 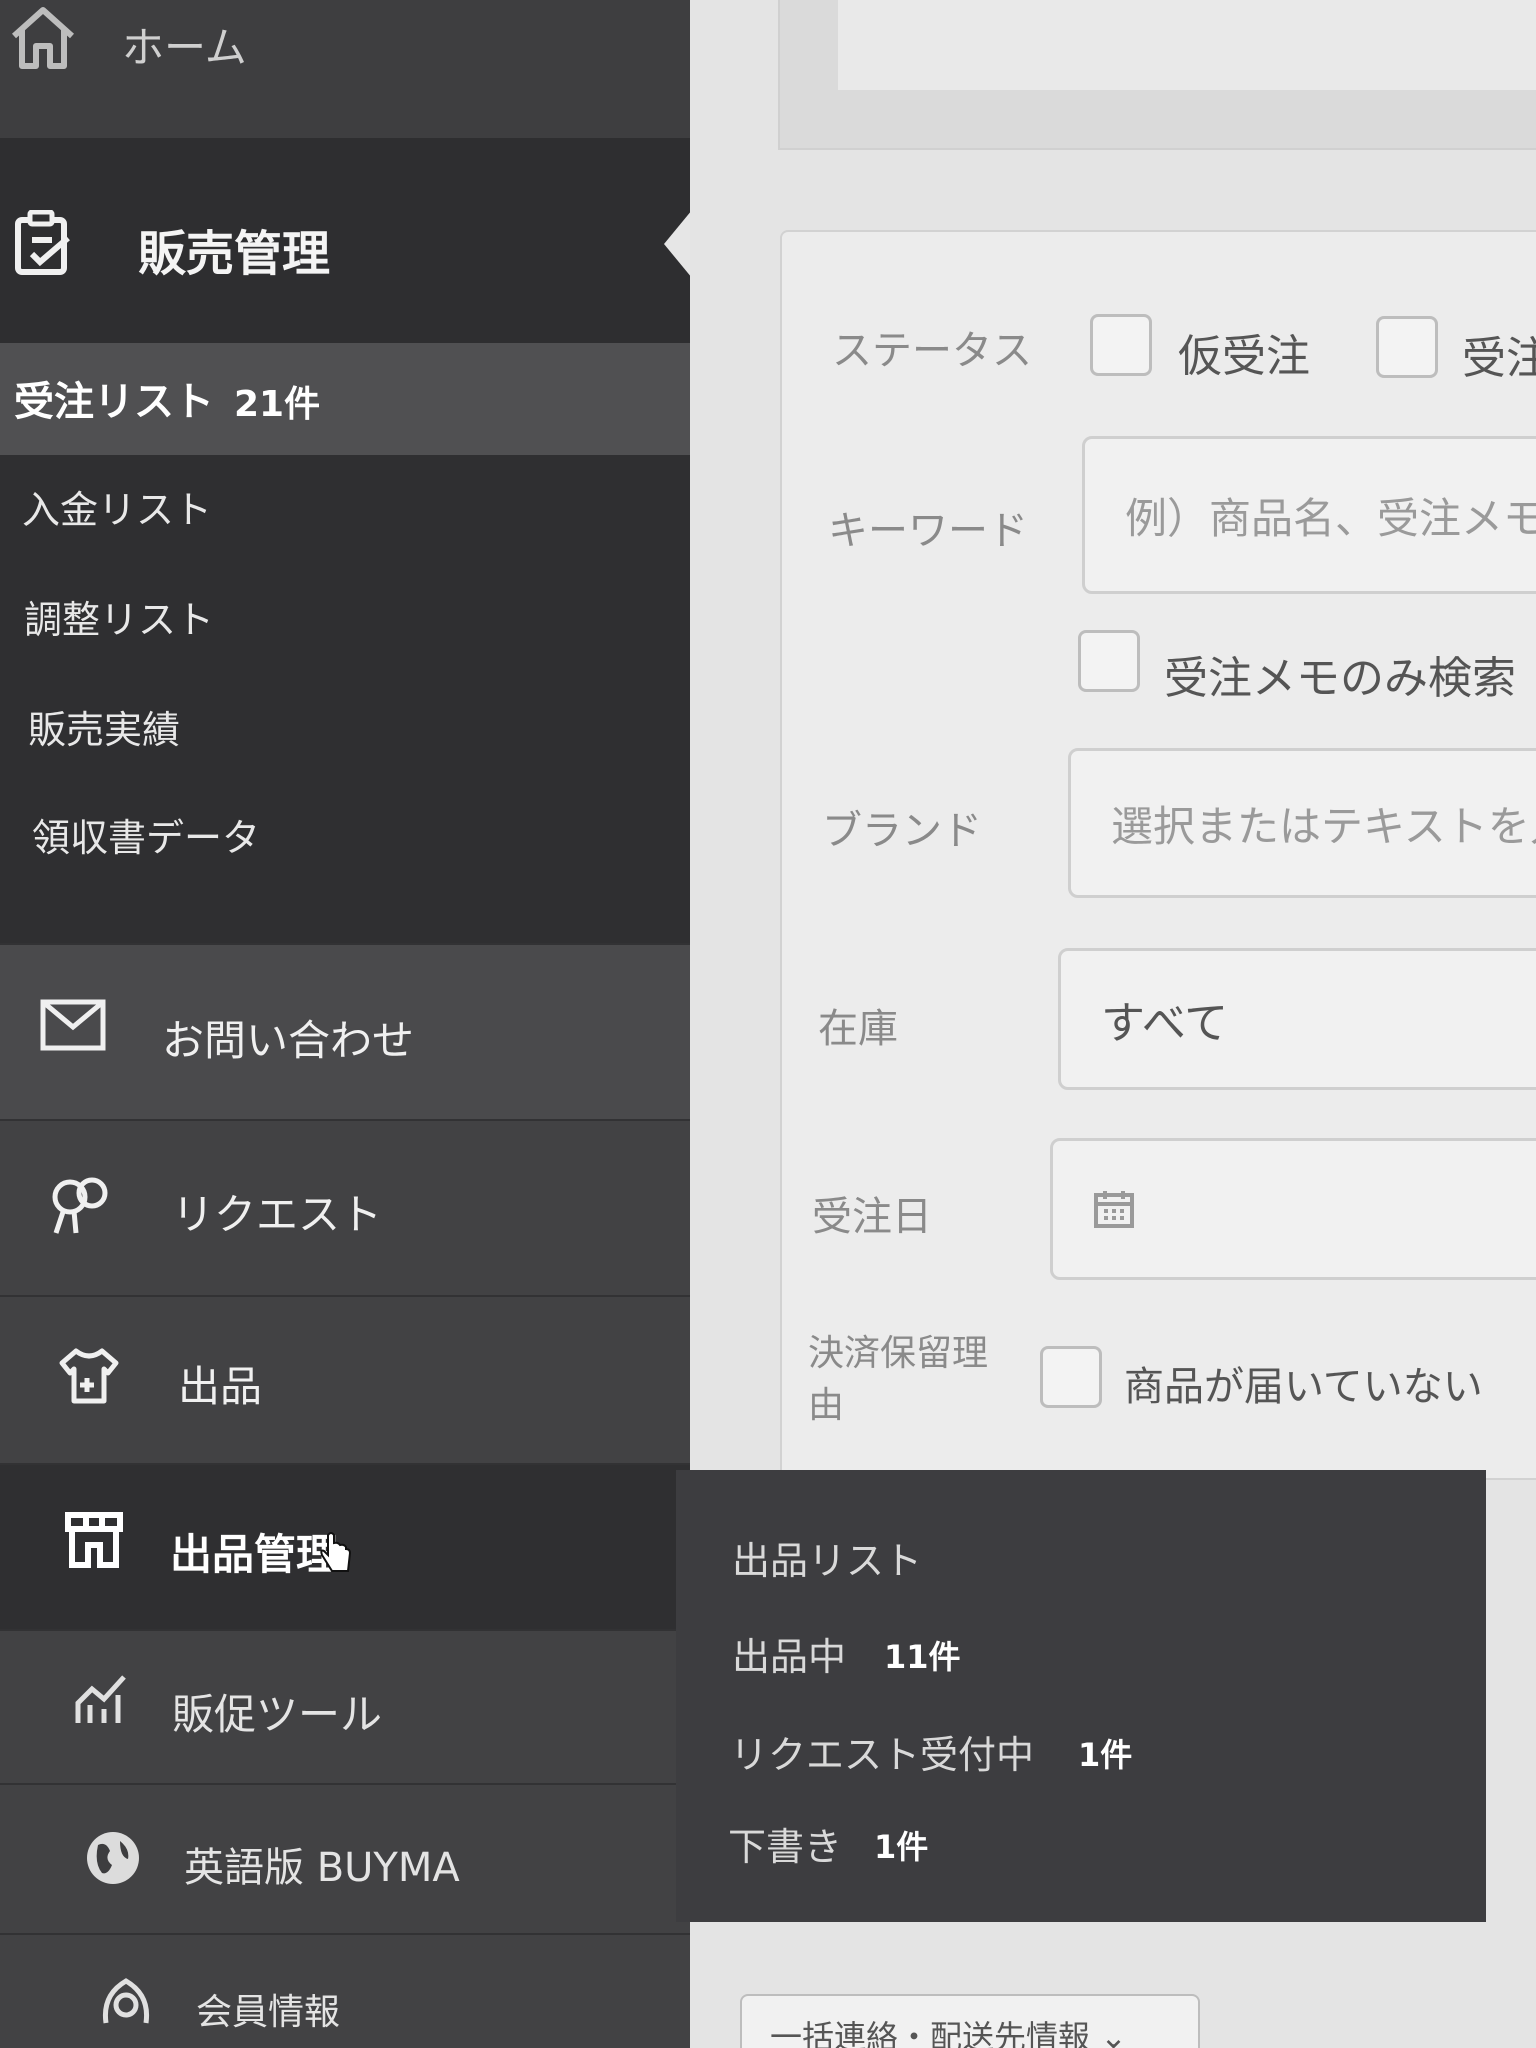 I want to click on clipboard-check-icon, so click(x=42, y=242).